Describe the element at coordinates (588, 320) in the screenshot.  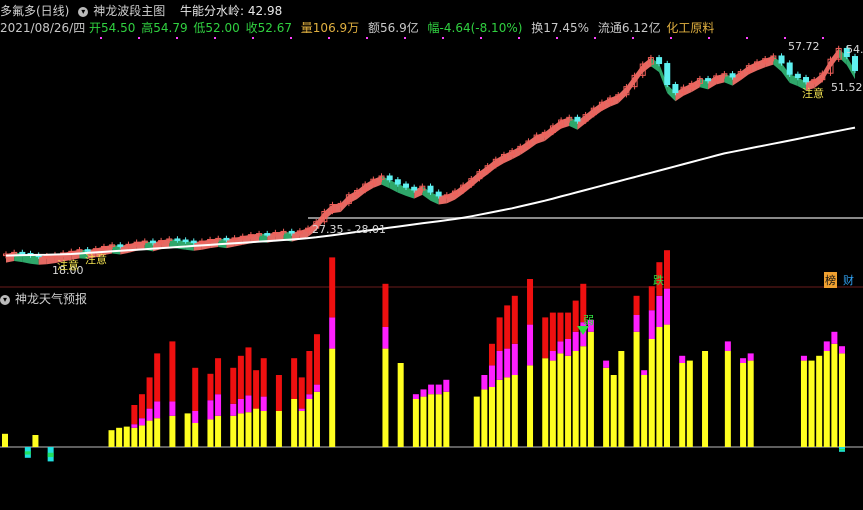
I see `label-weak: 弱` at that location.